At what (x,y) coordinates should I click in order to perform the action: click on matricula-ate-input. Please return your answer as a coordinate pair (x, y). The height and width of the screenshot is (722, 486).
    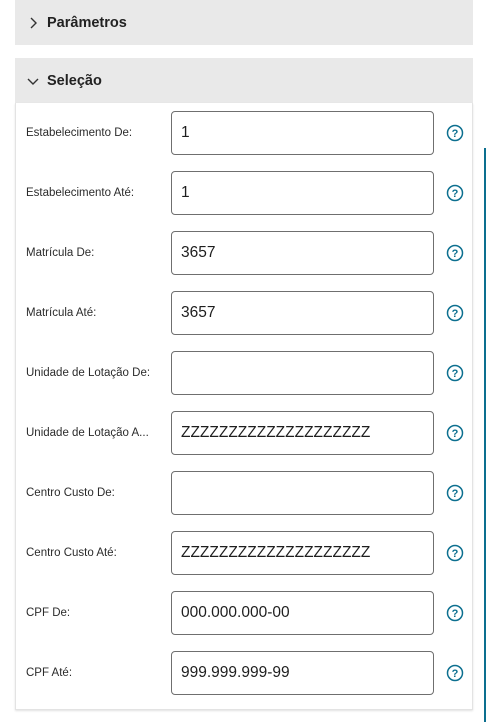
    Looking at the image, I should click on (302, 313).